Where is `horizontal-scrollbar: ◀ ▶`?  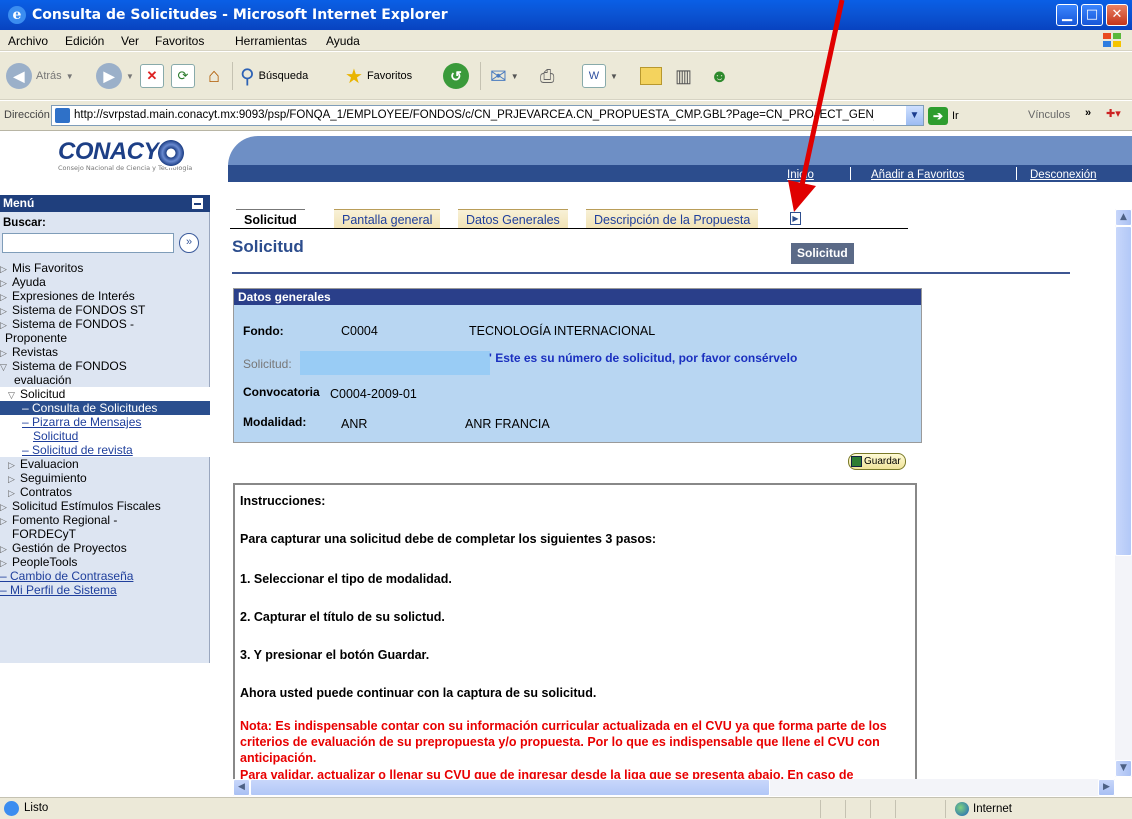 horizontal-scrollbar: ◀ ▶ is located at coordinates (674, 787).